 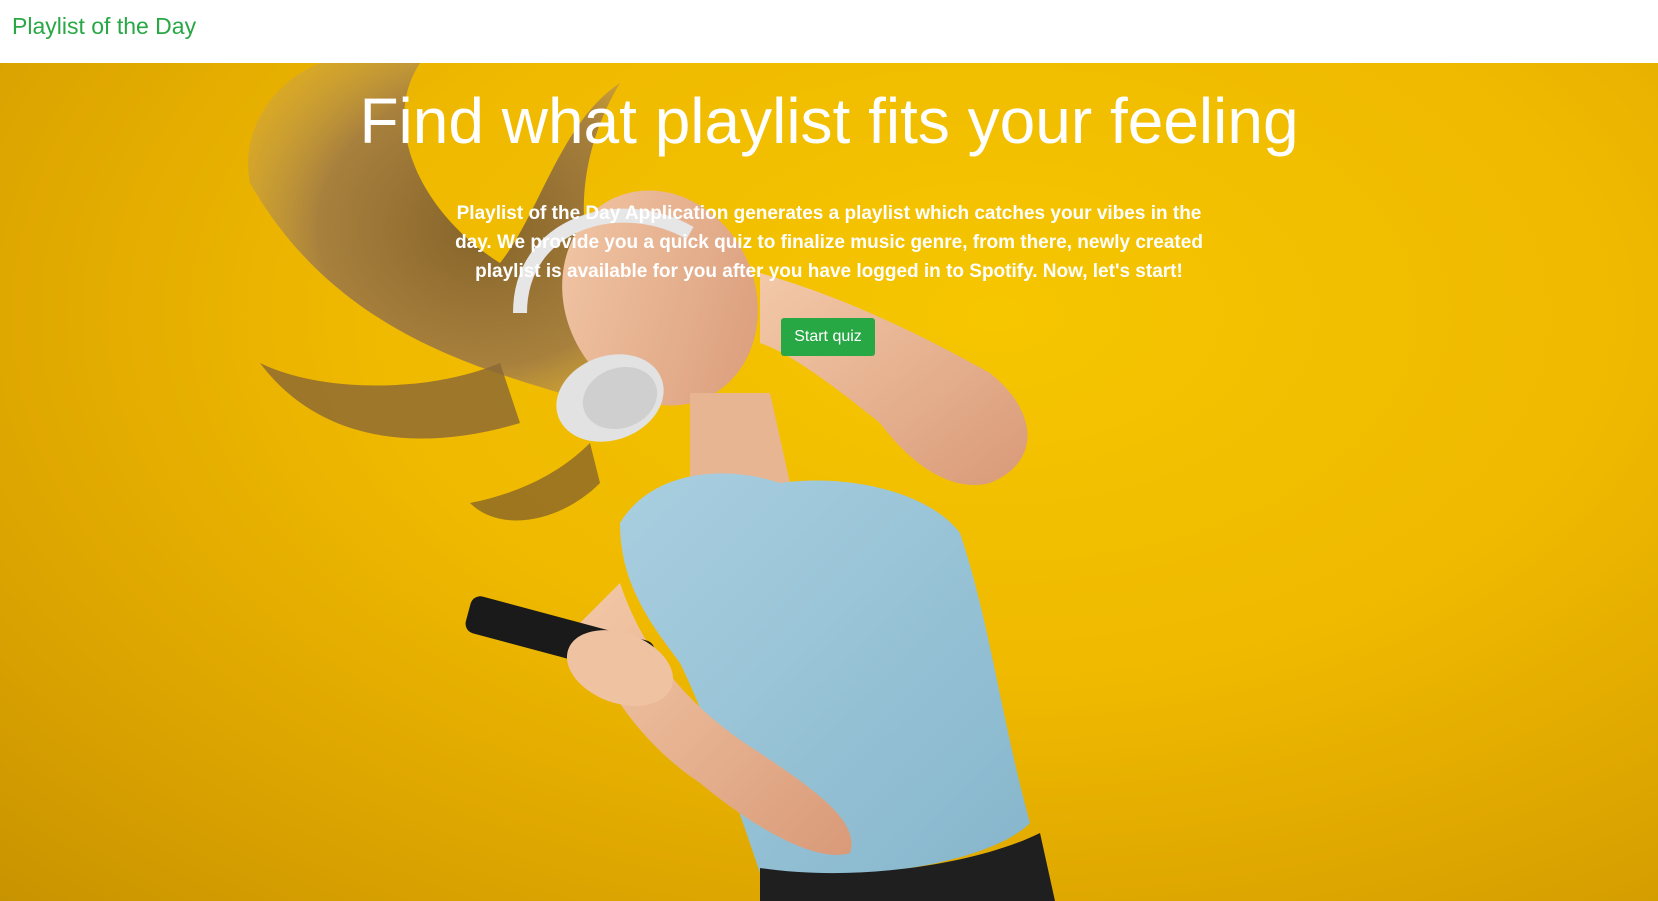 What do you see at coordinates (829, 121) in the screenshot?
I see `hero-title: Find what playlist fits your feeling` at bounding box center [829, 121].